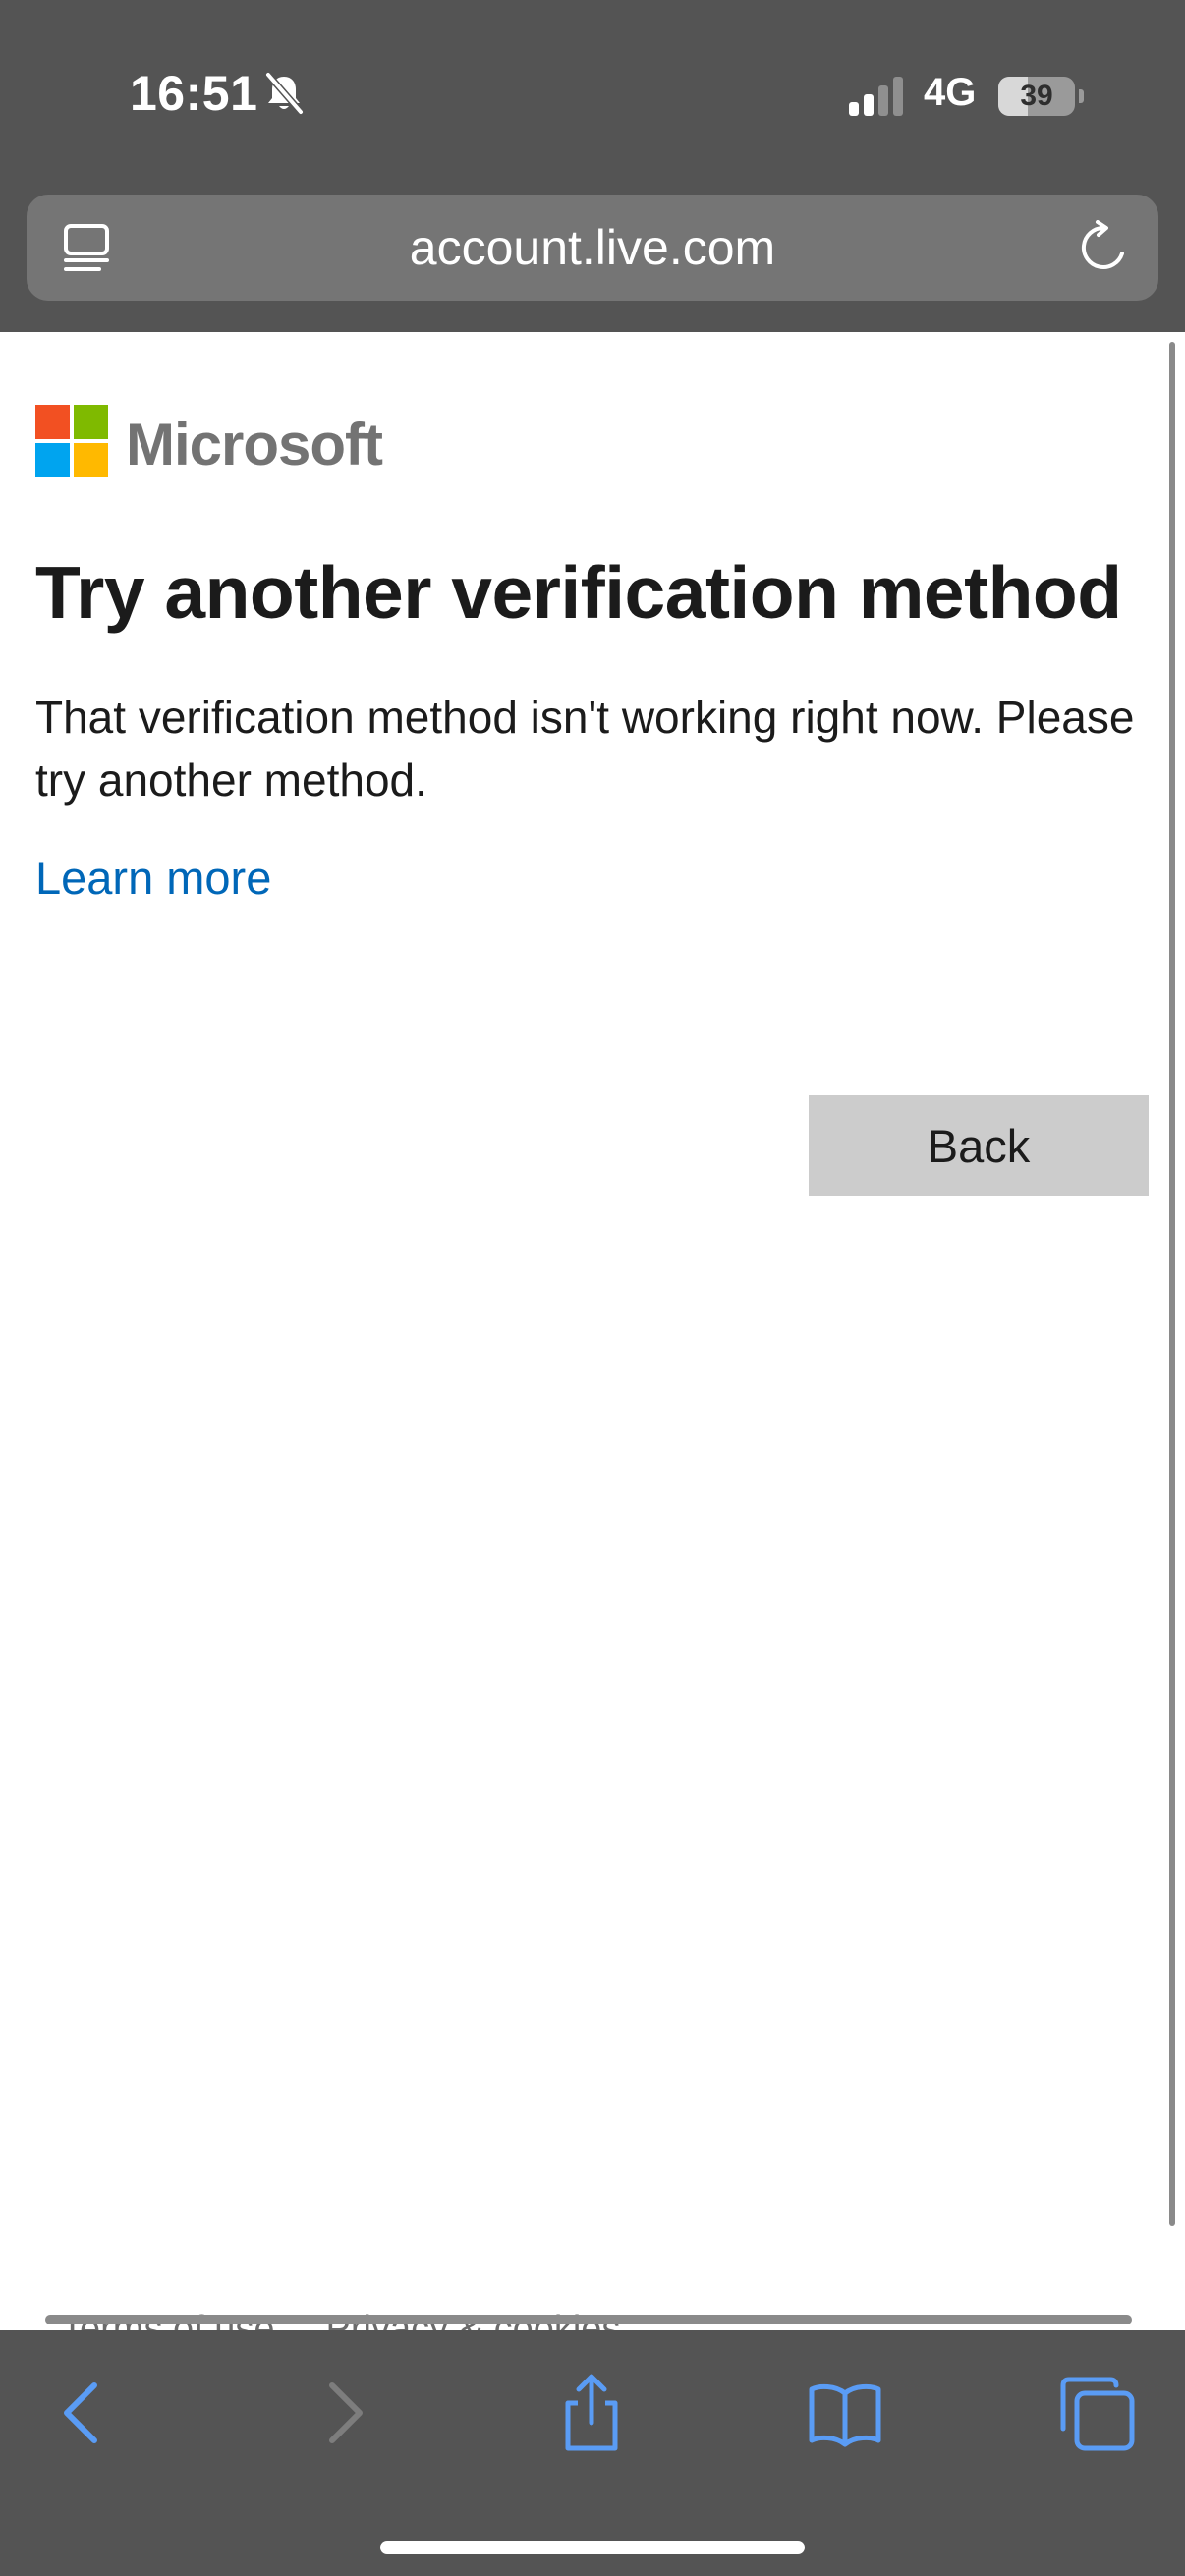 This screenshot has width=1185, height=2576. I want to click on bookmarks-icon, so click(845, 2415).